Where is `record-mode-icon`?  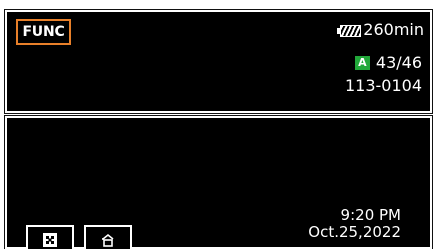 record-mode-icon is located at coordinates (108, 240).